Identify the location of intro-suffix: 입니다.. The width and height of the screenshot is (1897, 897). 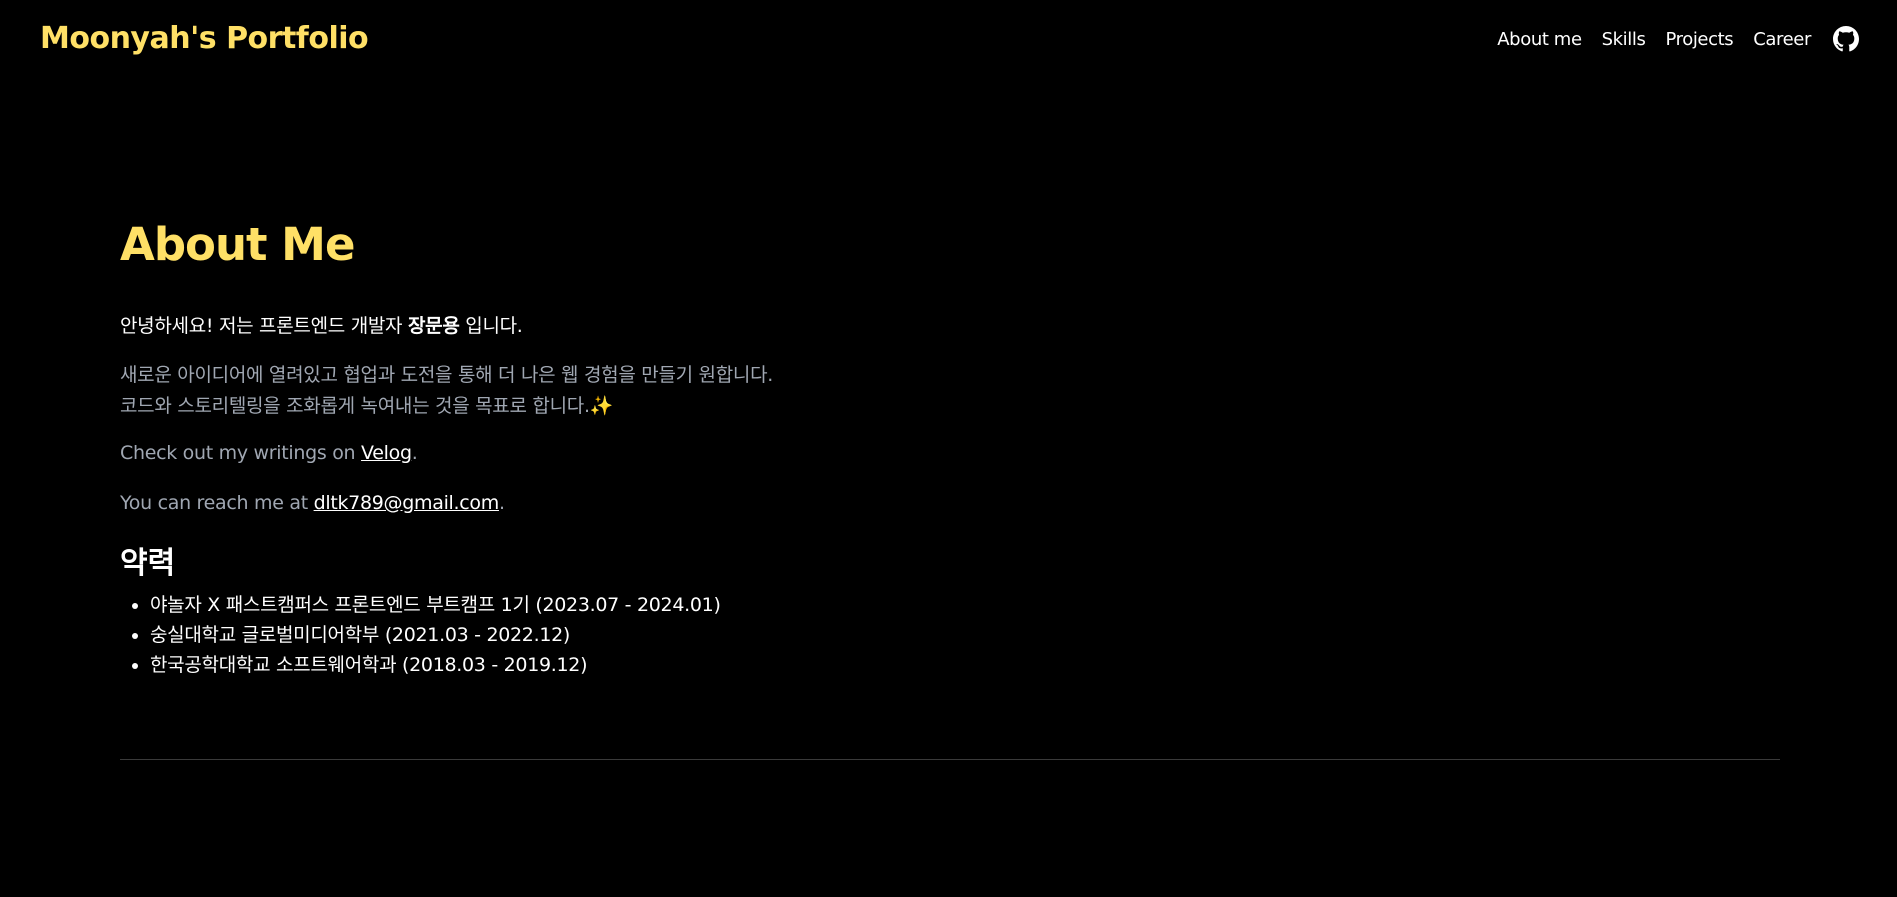
(491, 326).